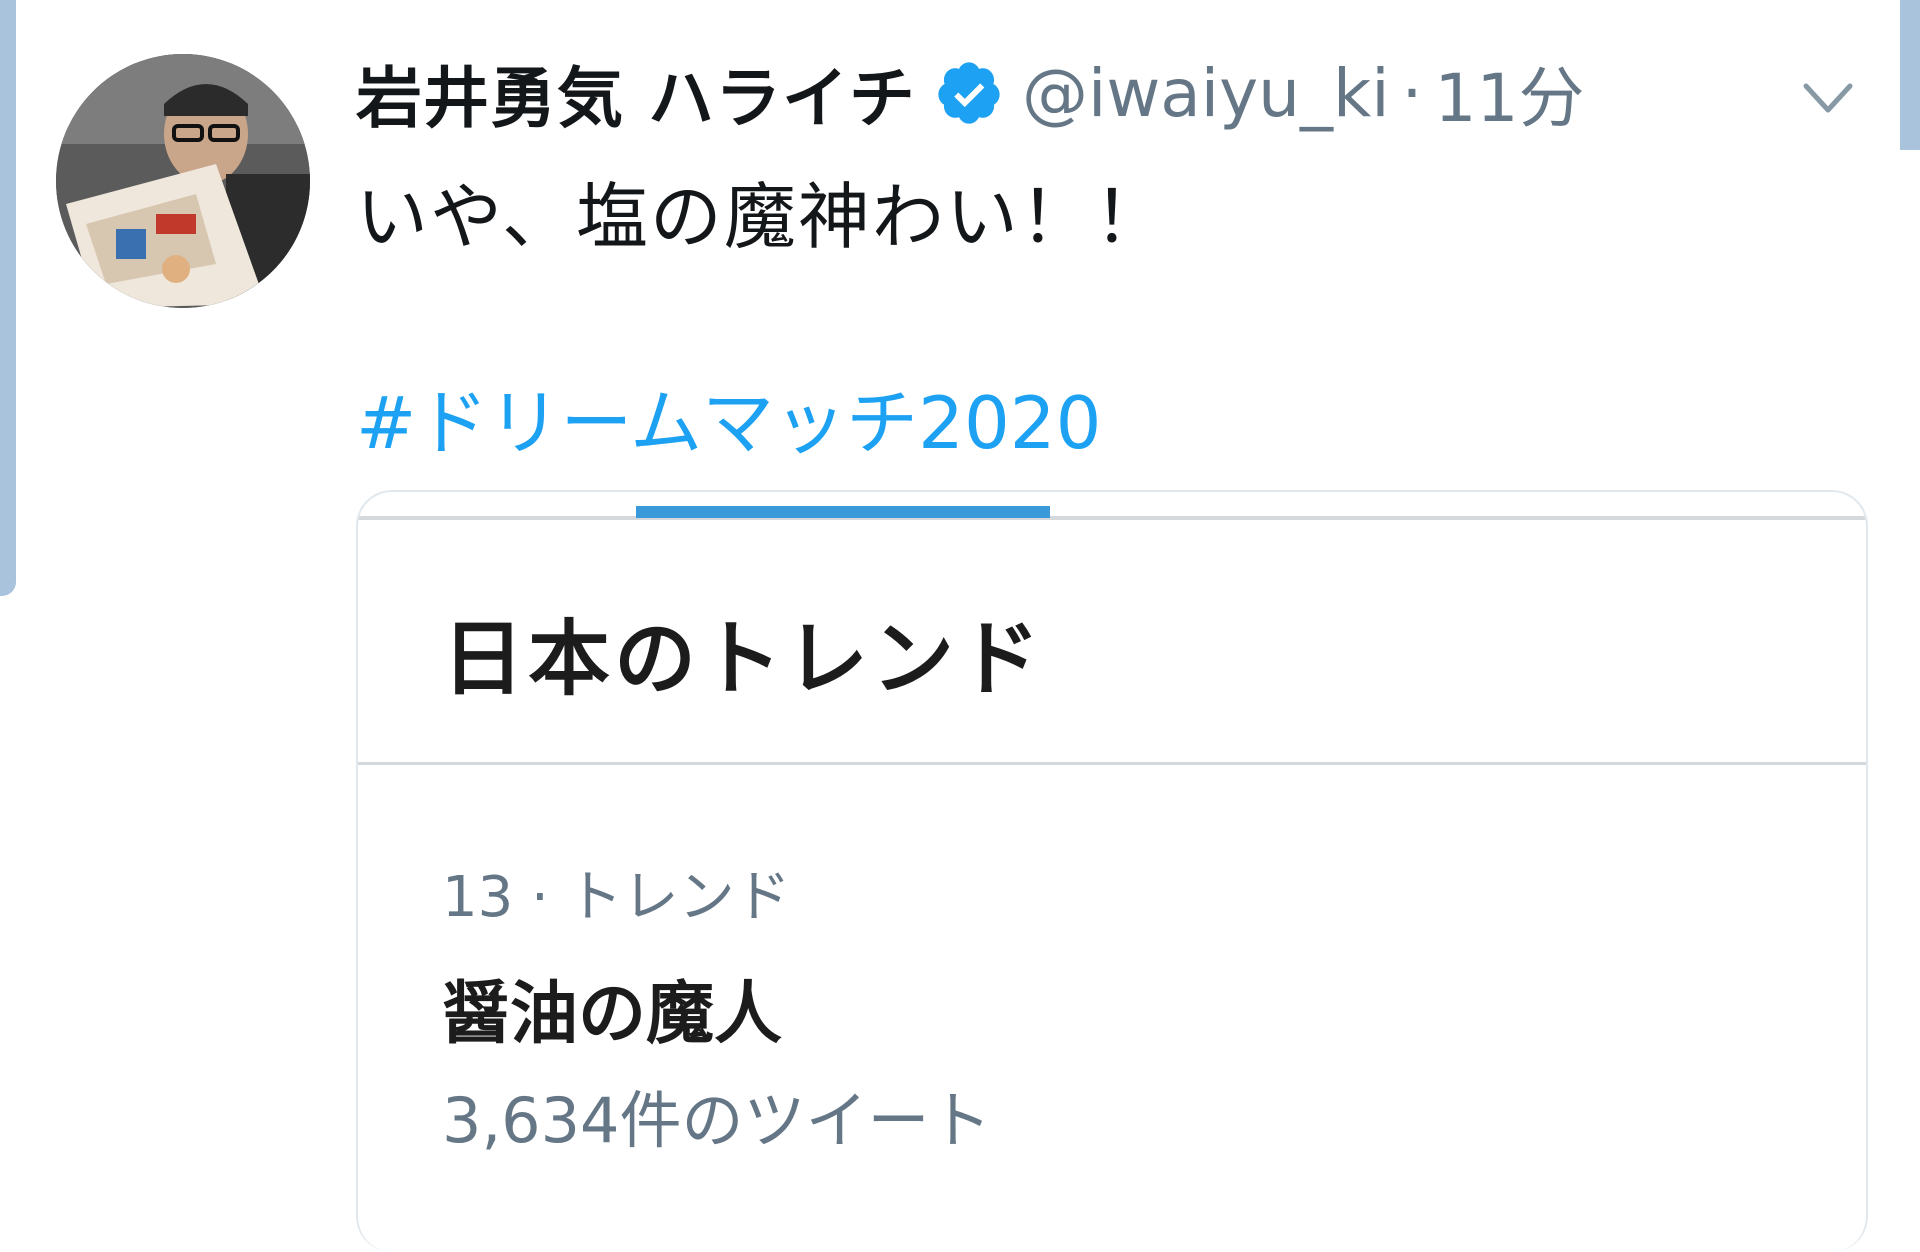 This screenshot has width=1920, height=1252. I want to click on card-tab-bar, so click(1112, 518).